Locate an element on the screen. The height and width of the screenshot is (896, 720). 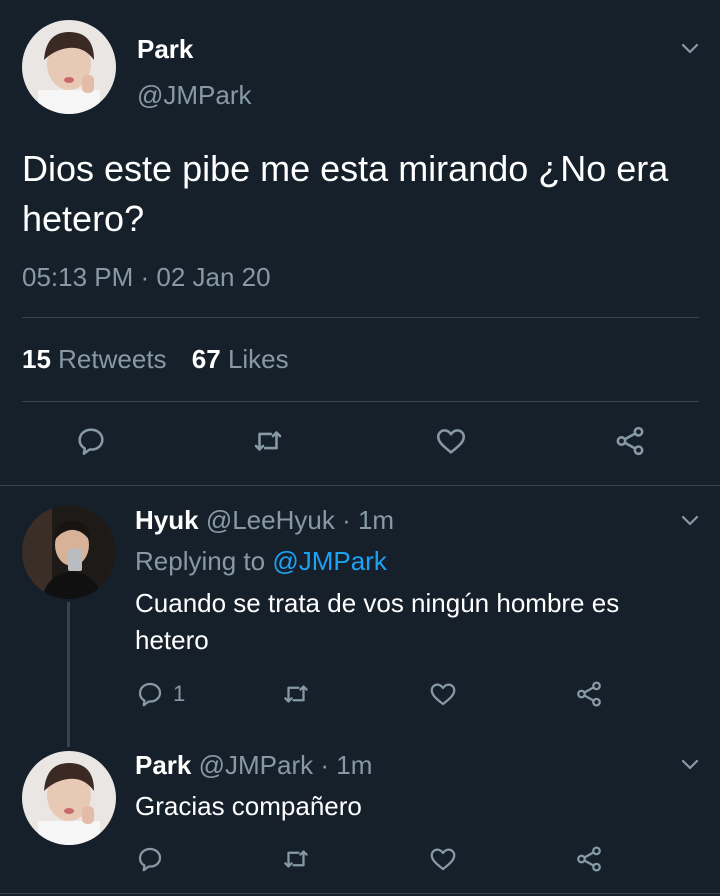
retweets-count: 15 is located at coordinates (36, 359).